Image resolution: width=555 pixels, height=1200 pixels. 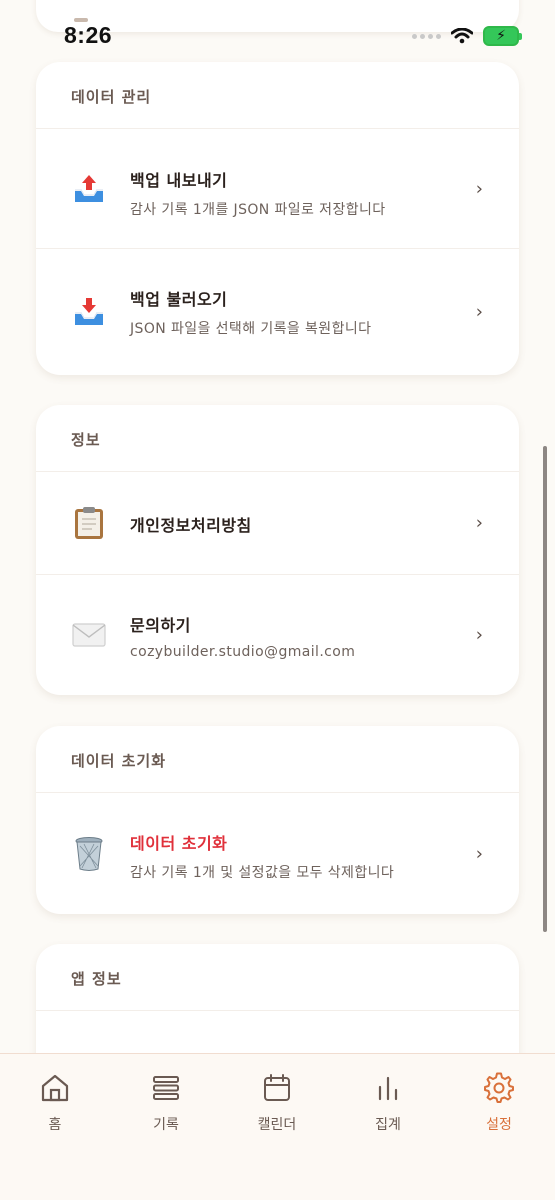 I want to click on import-backup-subtitle: JSON 파일을 선택해 기록을 복원합니다, so click(x=251, y=329).